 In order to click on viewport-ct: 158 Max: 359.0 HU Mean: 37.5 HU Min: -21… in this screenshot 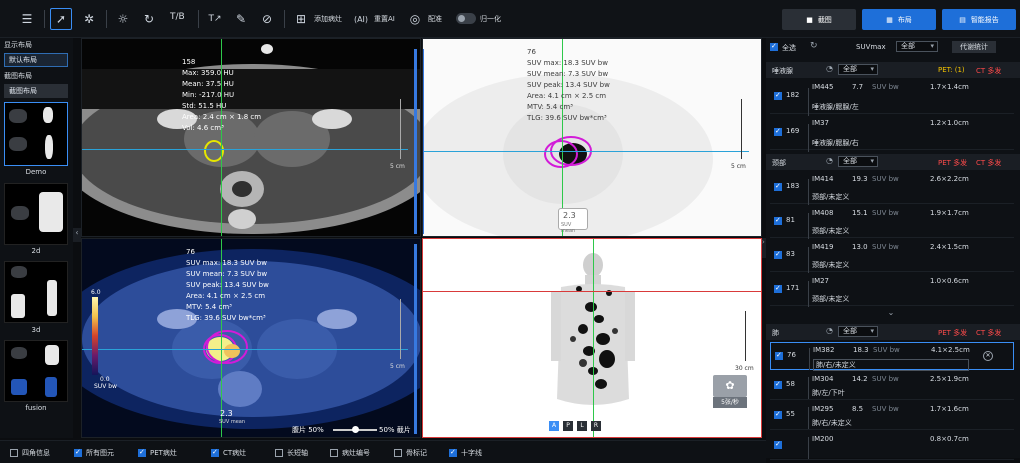, I will do `click(251, 137)`.